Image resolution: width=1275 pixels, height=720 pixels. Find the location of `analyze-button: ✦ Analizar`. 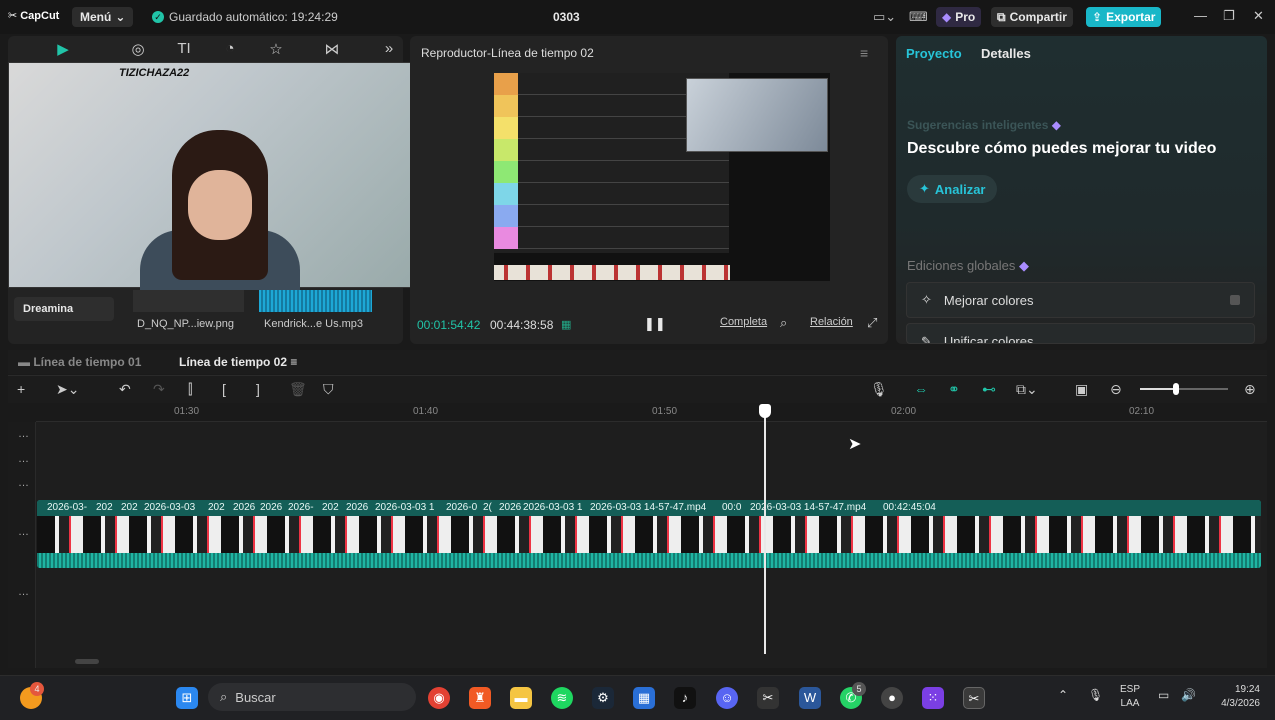

analyze-button: ✦ Analizar is located at coordinates (952, 189).